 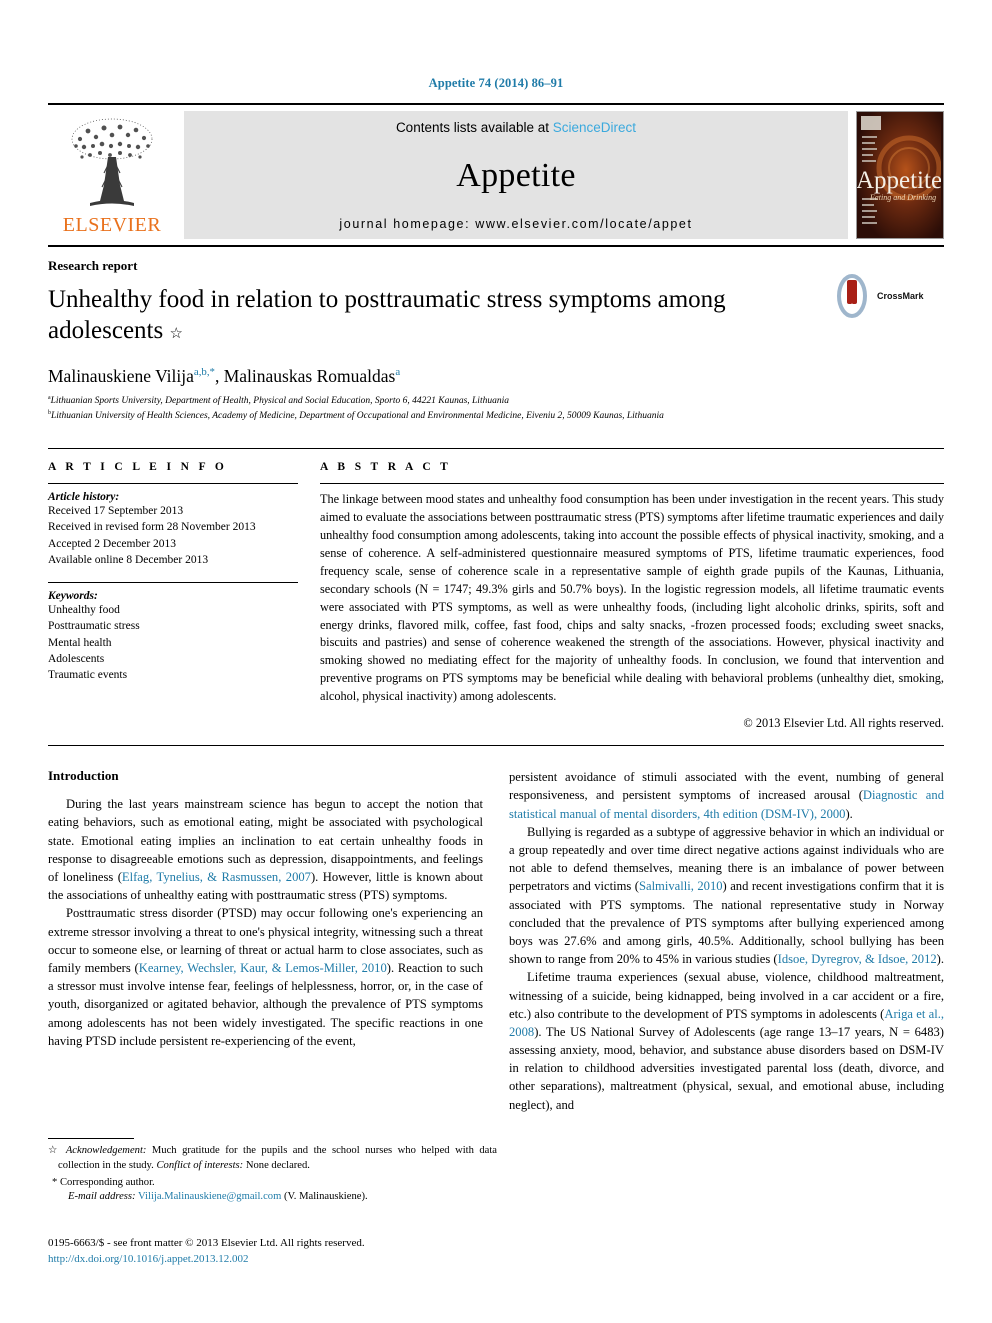 I want to click on svg-text: Appetite, so click(x=899, y=180).